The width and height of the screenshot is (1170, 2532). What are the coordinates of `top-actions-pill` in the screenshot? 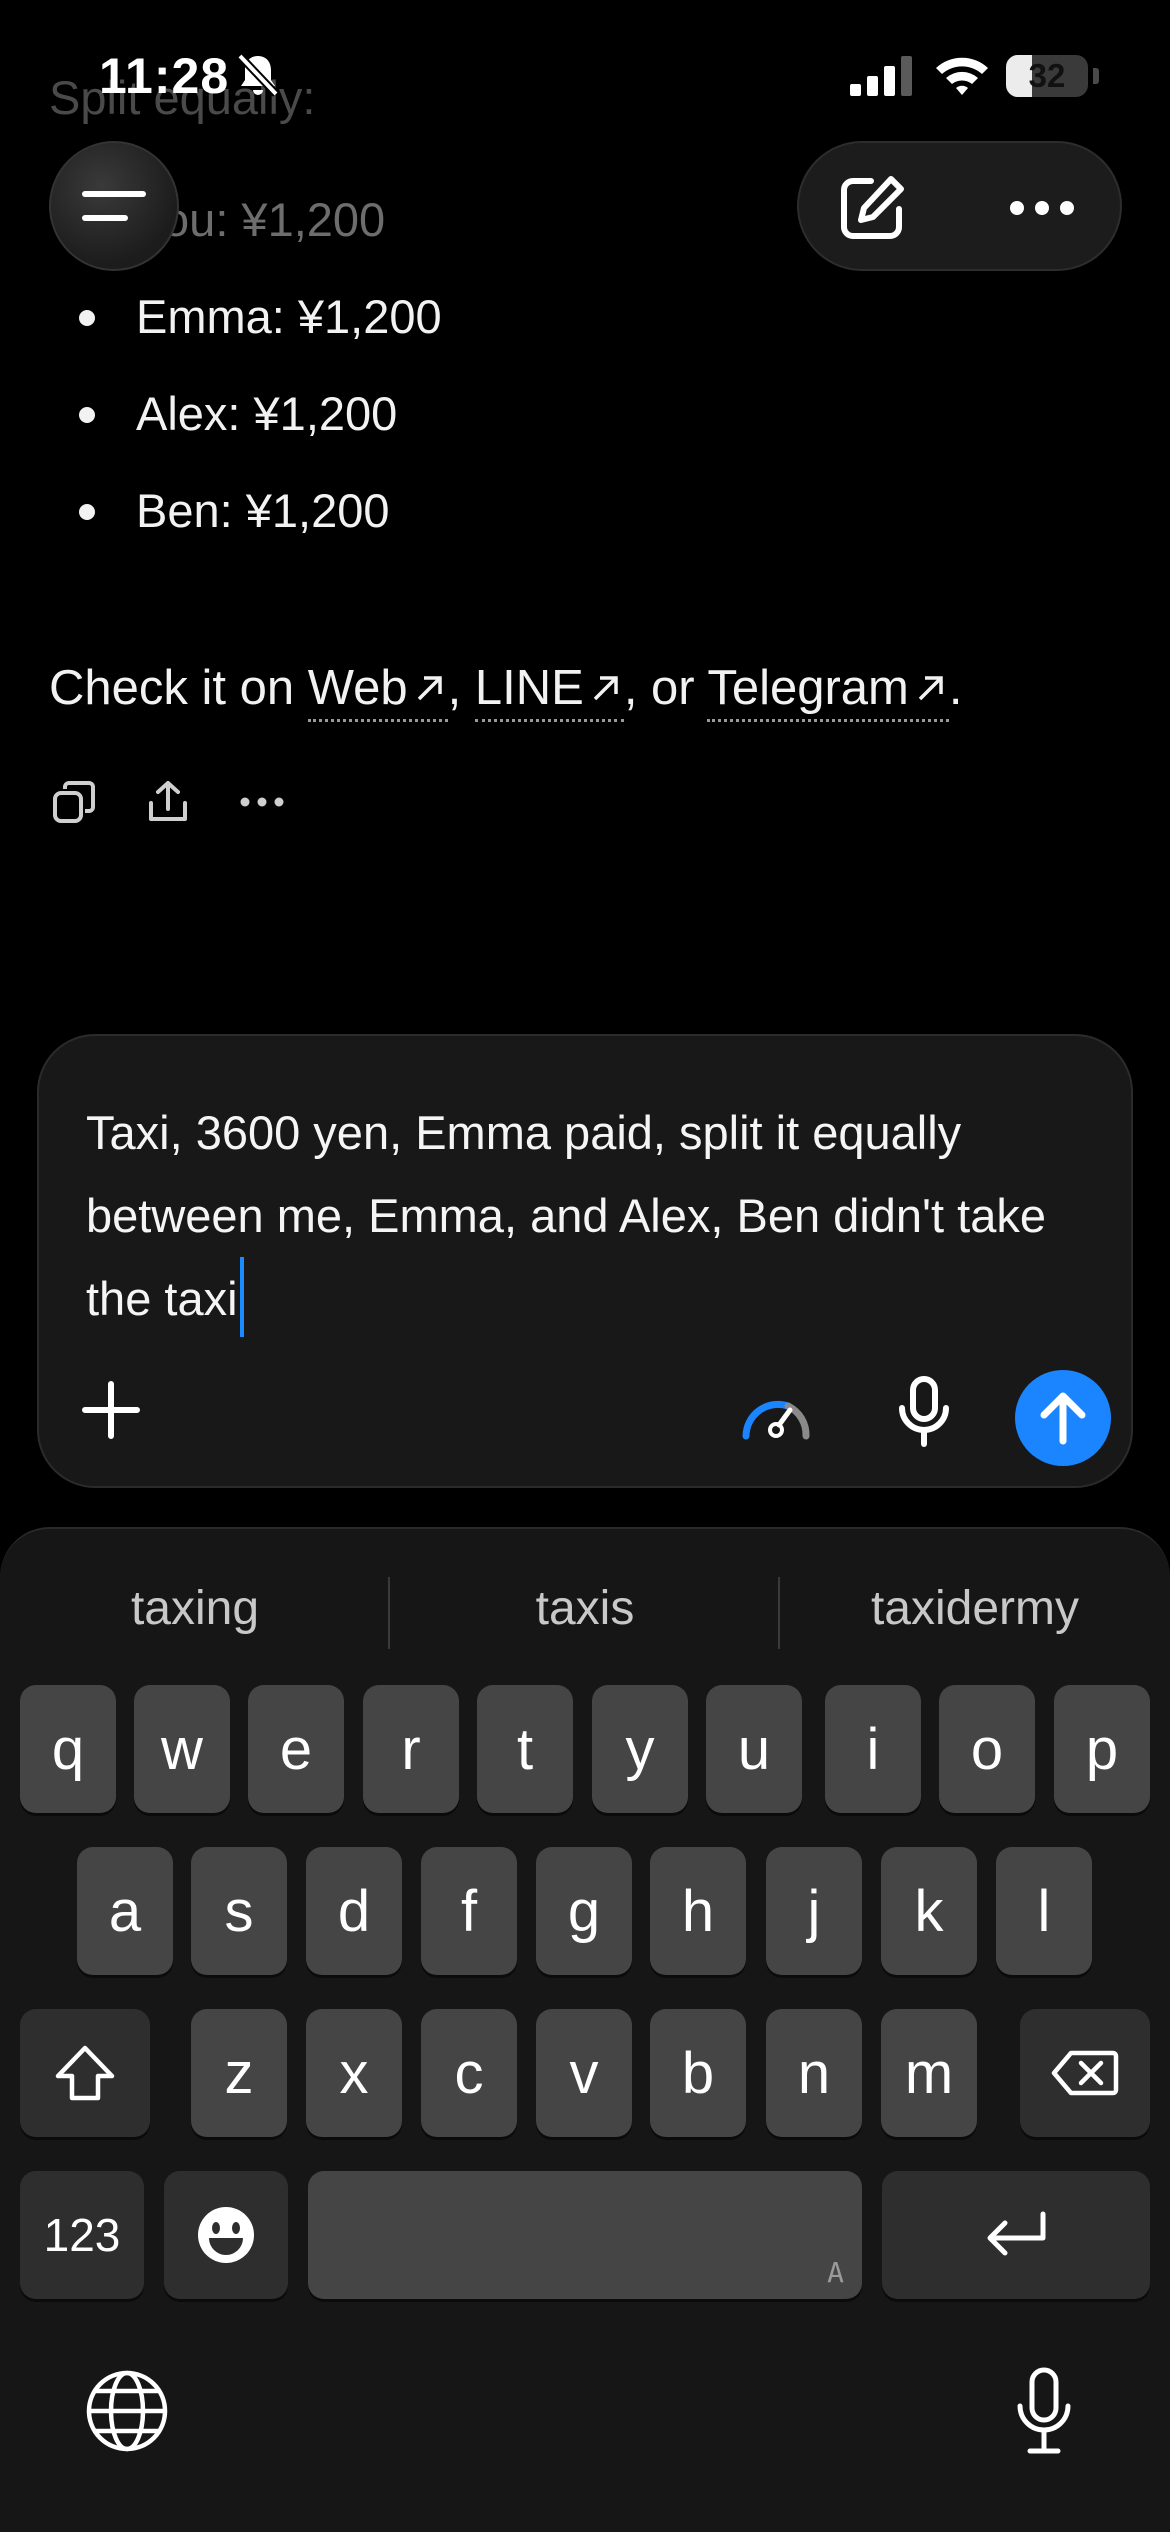 It's located at (959, 206).